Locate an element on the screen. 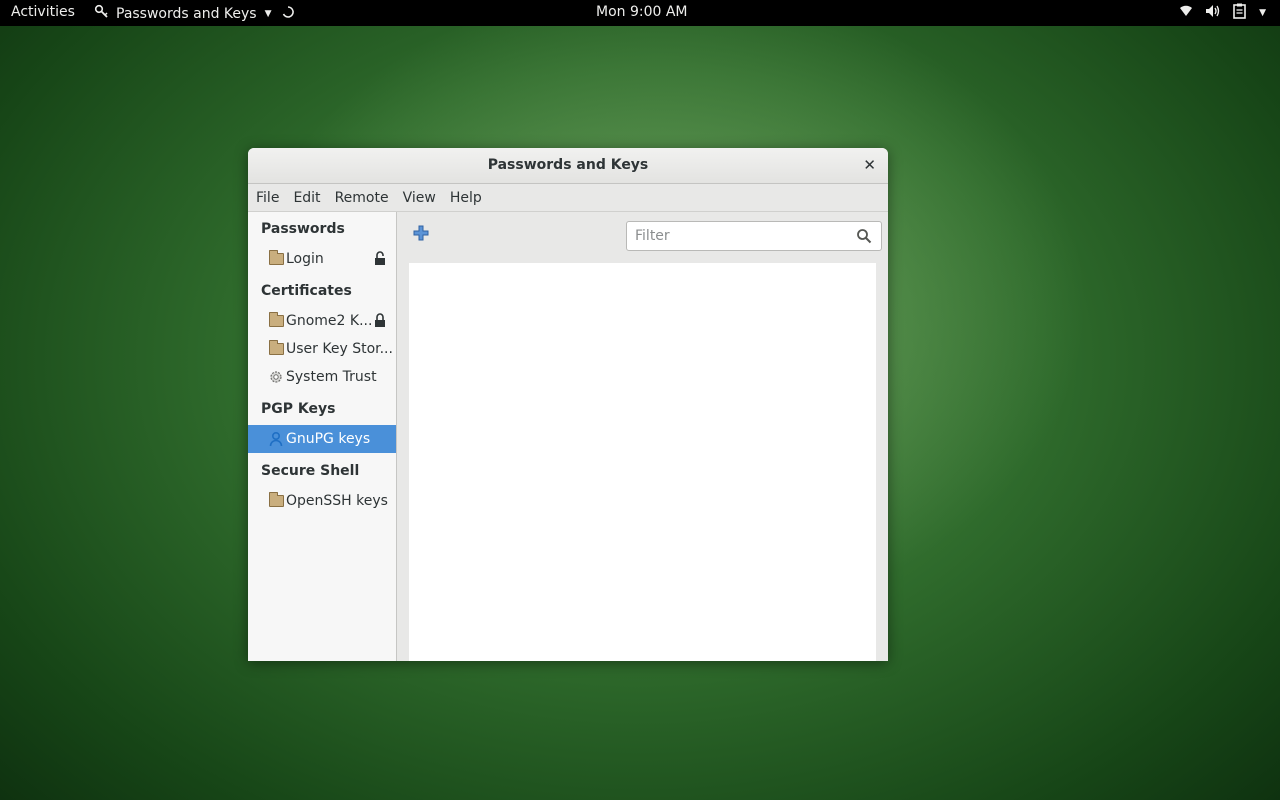 This screenshot has width=1280, height=800. volume-icon is located at coordinates (1213, 13).